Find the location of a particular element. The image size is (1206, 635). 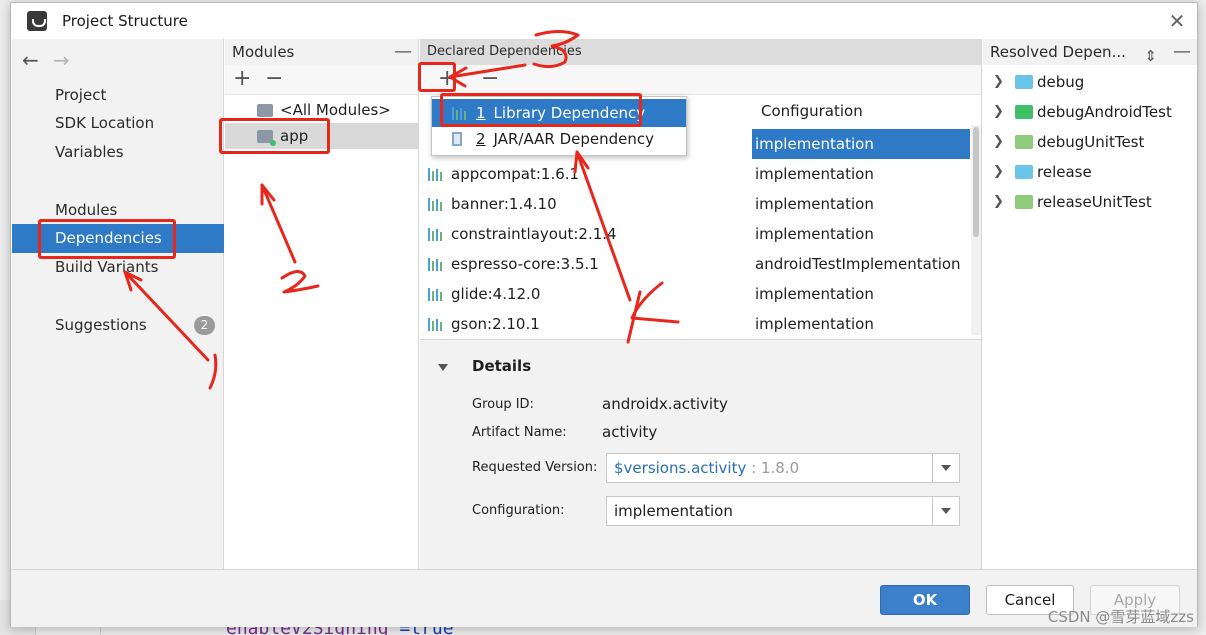

sidebar-item-build-variants: Build Variants is located at coordinates (118, 267).